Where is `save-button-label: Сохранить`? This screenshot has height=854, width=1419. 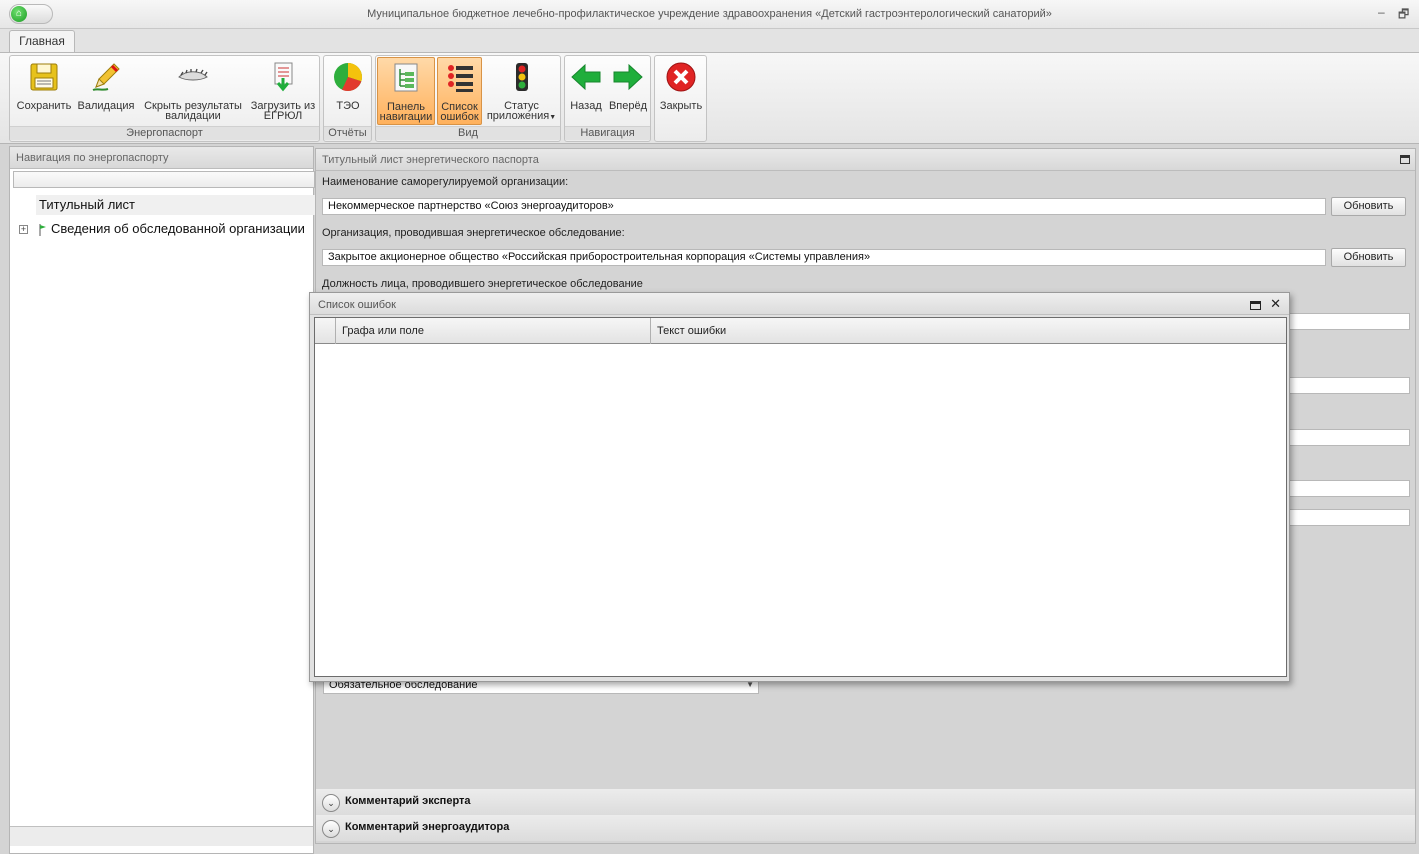
save-button-label: Сохранить is located at coordinates (44, 106).